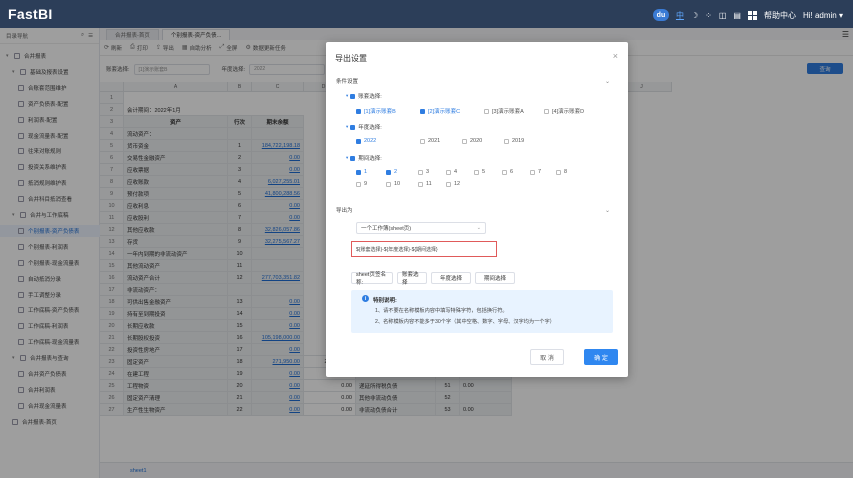 Image resolution: width=853 pixels, height=478 pixels. Describe the element at coordinates (819, 15) in the screenshot. I see `user-greeting: Hi! admin` at that location.